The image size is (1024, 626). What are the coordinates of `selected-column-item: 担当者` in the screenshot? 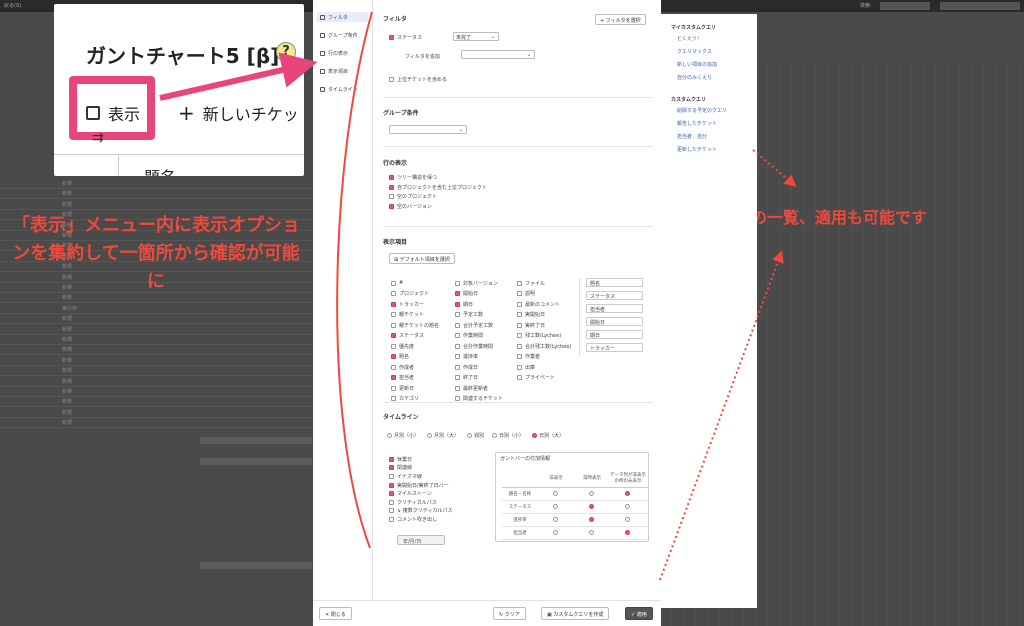 It's located at (614, 308).